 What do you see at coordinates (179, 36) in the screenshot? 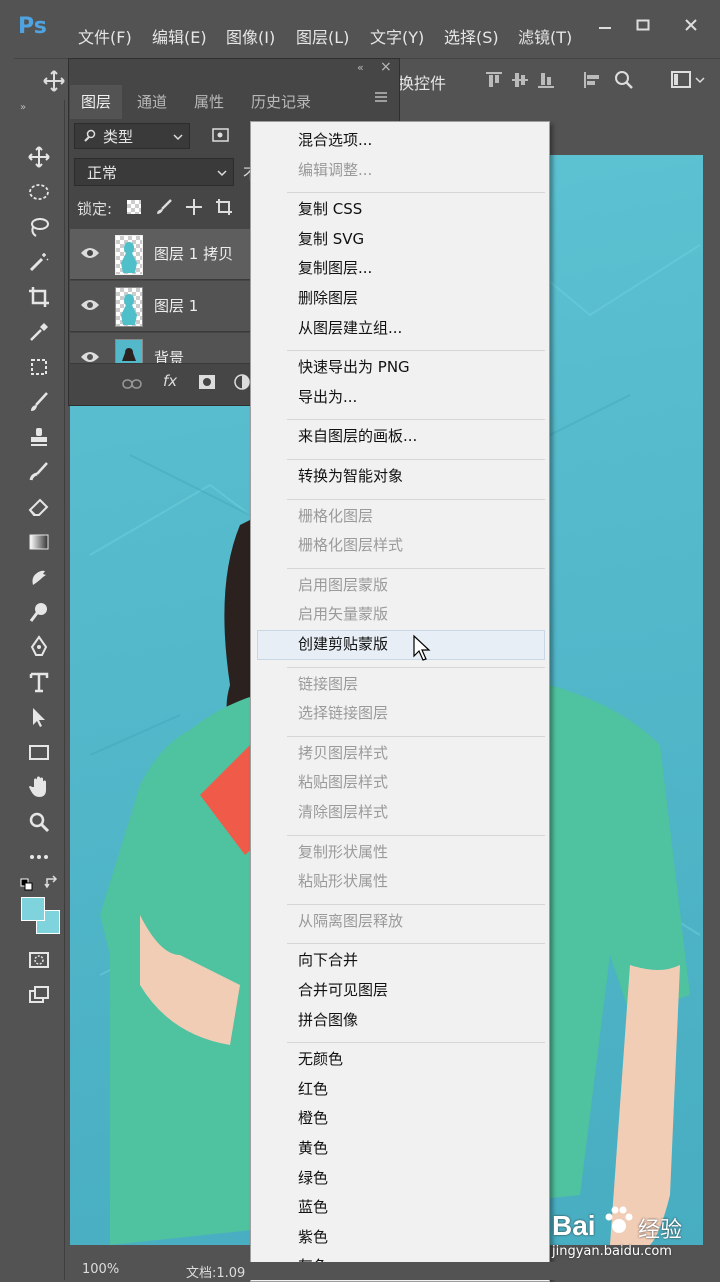
I see `menu-edit: 编辑(E)` at bounding box center [179, 36].